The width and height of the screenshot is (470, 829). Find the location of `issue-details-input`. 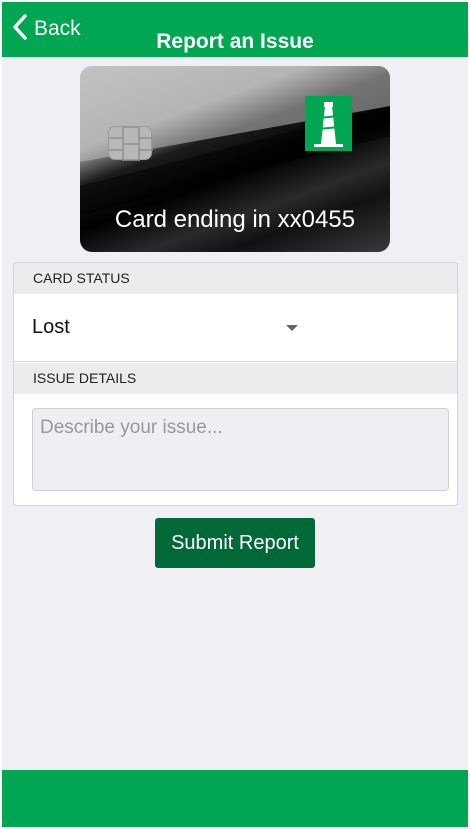

issue-details-input is located at coordinates (240, 449).